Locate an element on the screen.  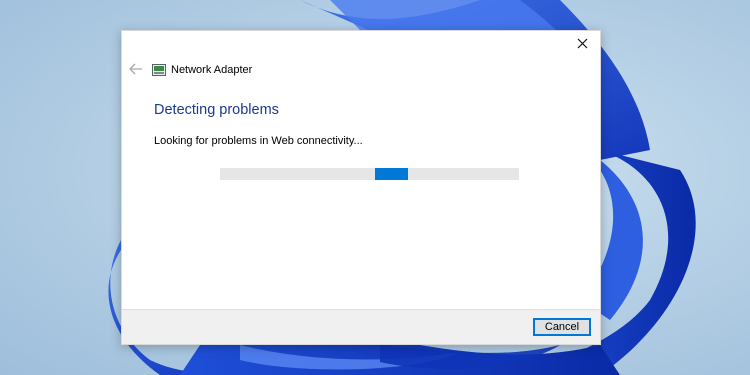
close-icon is located at coordinates (582, 43).